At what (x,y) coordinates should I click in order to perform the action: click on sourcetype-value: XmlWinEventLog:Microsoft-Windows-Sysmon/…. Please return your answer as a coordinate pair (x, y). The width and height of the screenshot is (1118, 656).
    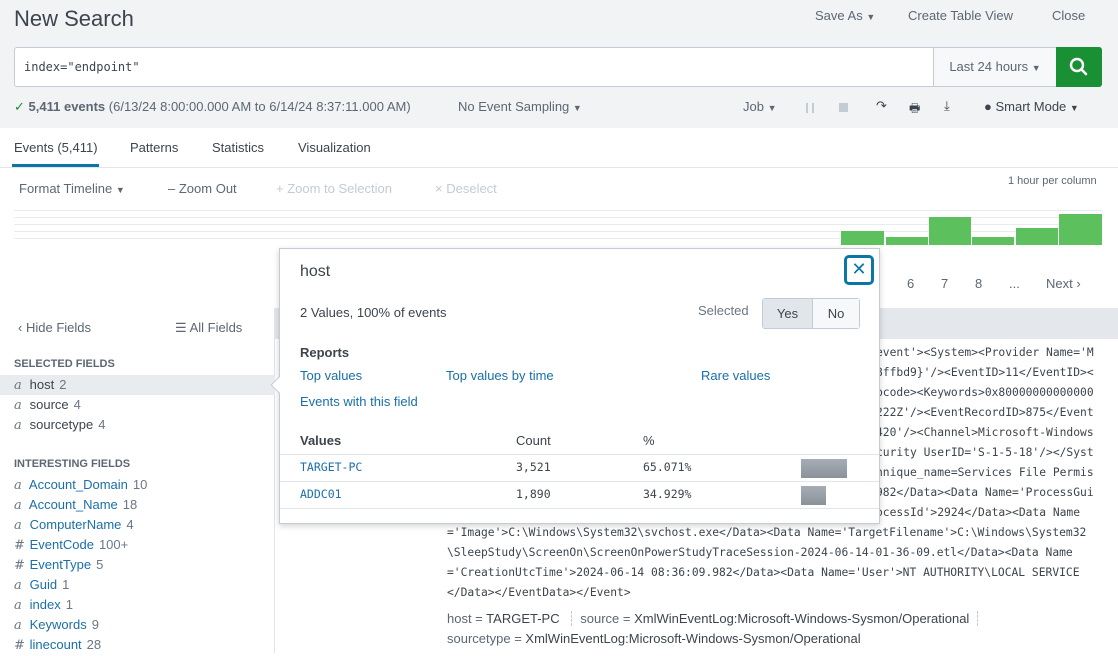
    Looking at the image, I should click on (692, 638).